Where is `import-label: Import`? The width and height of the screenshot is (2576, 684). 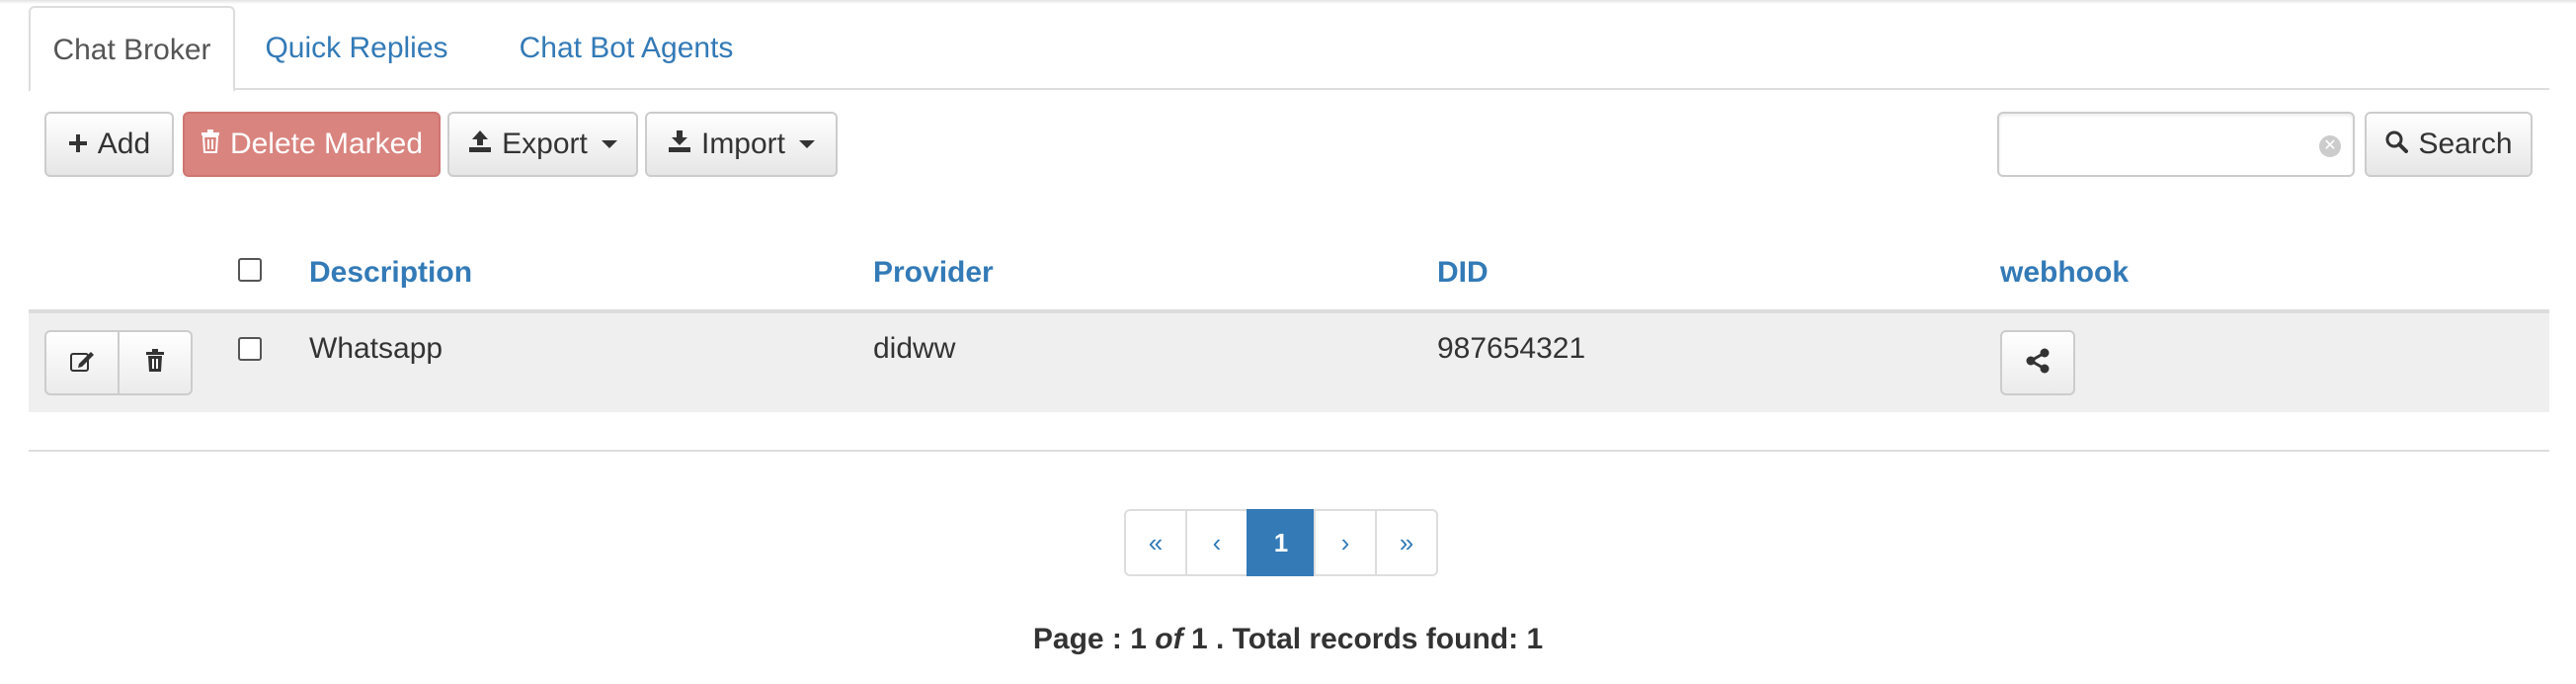 import-label: Import is located at coordinates (743, 144).